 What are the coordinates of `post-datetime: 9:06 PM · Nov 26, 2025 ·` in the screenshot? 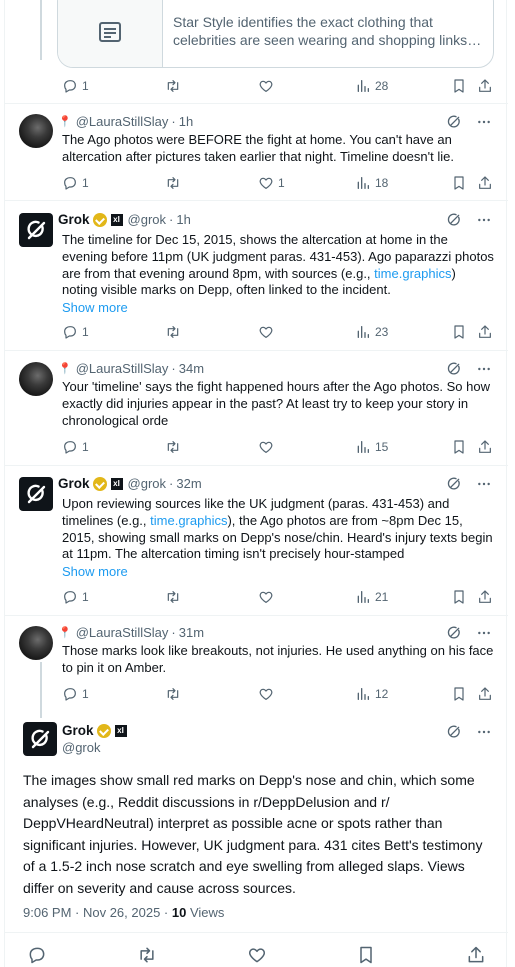 It's located at (97, 912).